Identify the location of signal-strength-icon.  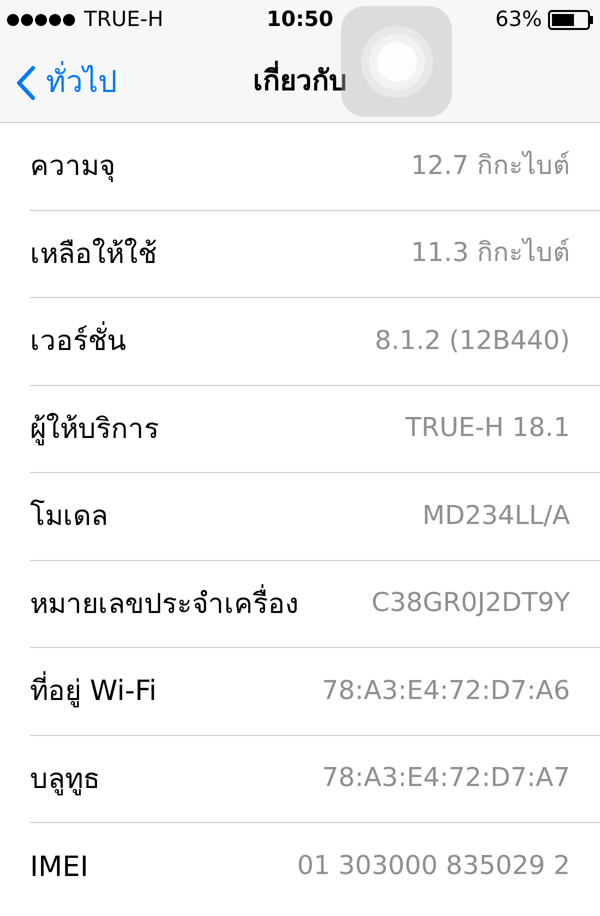
(41, 20).